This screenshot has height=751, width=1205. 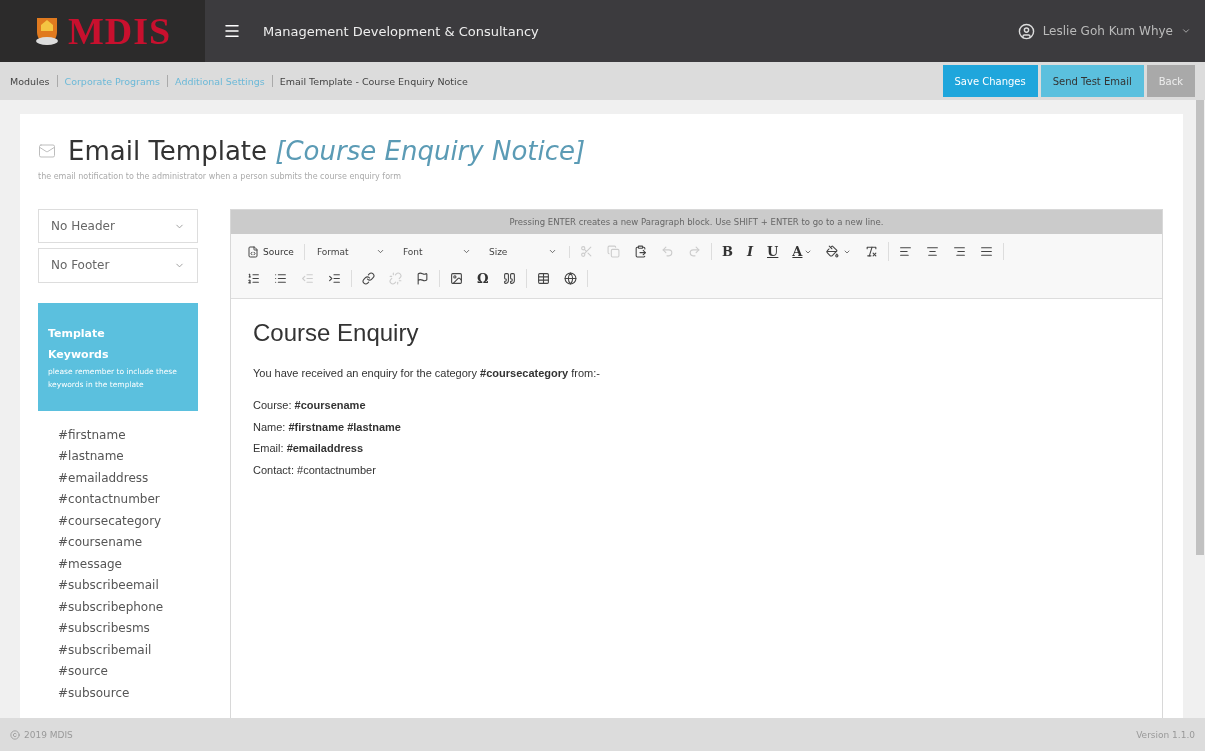 I want to click on redo-icon, so click(x=694, y=251).